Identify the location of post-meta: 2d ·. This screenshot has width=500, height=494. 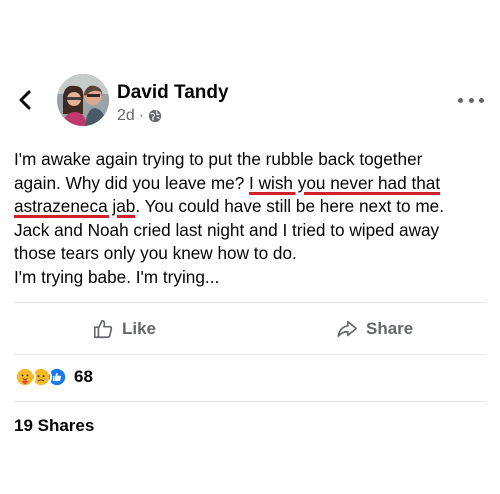
(139, 116).